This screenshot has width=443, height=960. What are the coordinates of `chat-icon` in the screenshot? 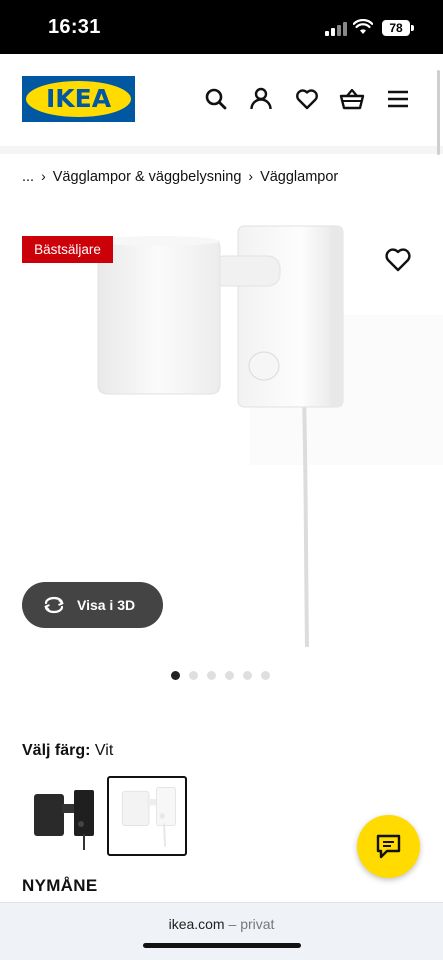 It's located at (388, 846).